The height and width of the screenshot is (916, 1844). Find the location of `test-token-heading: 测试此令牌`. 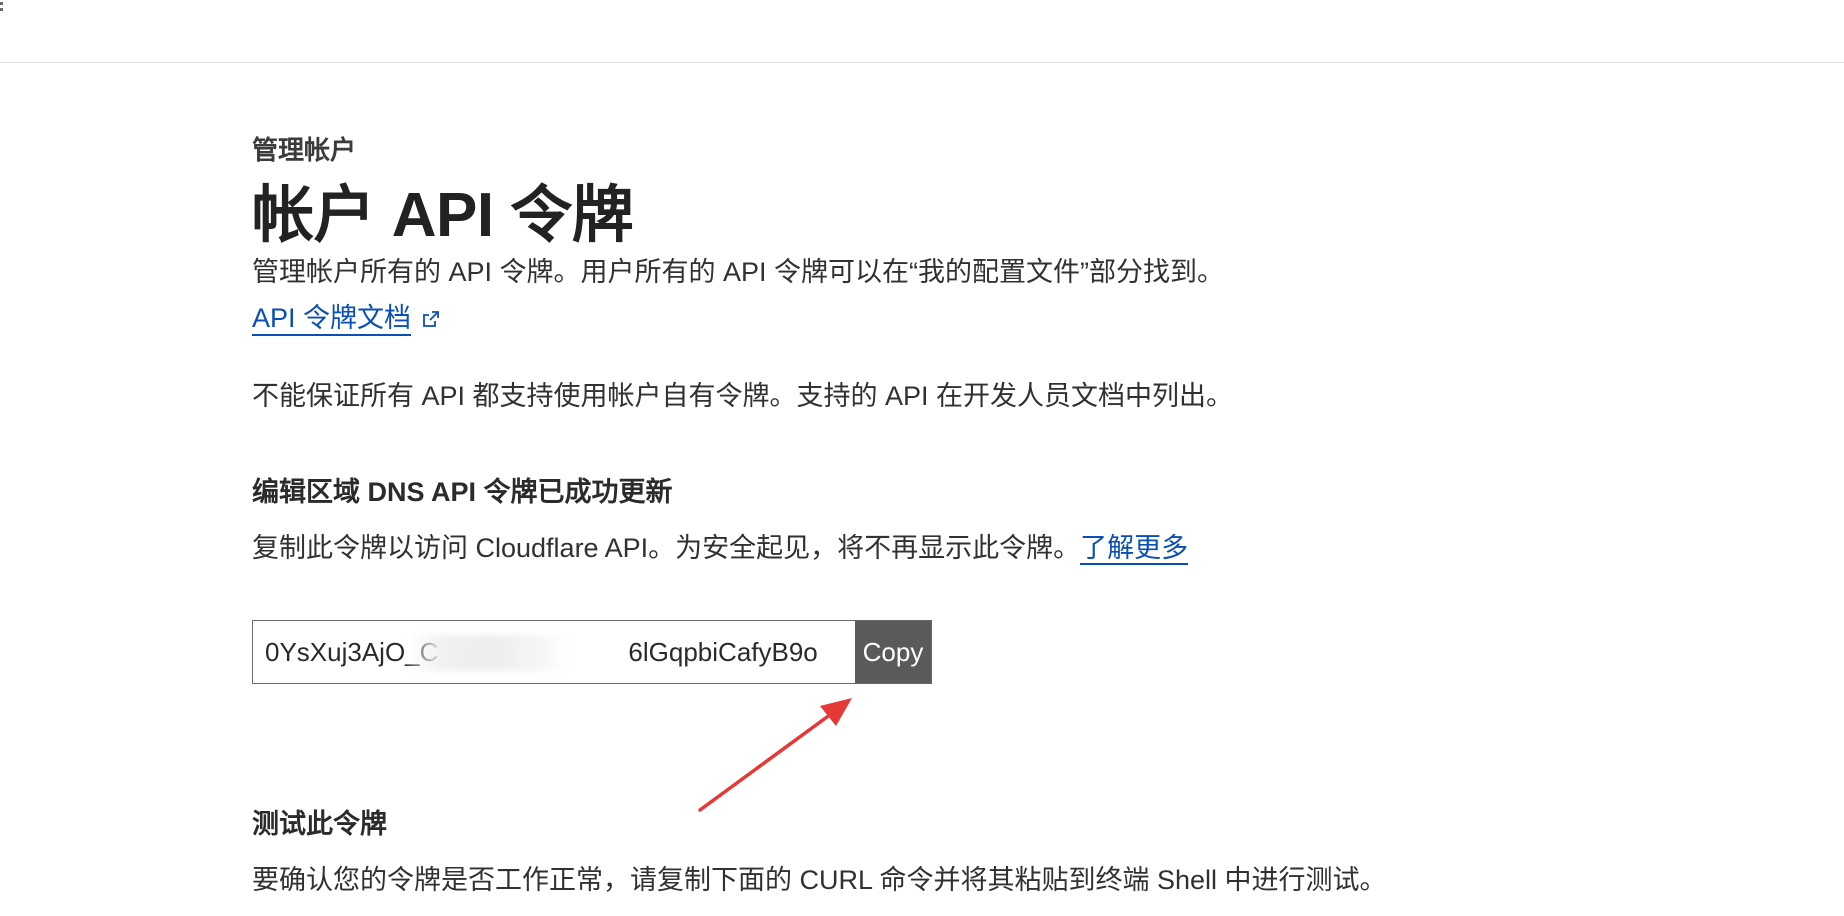

test-token-heading: 测试此令牌 is located at coordinates (319, 824).